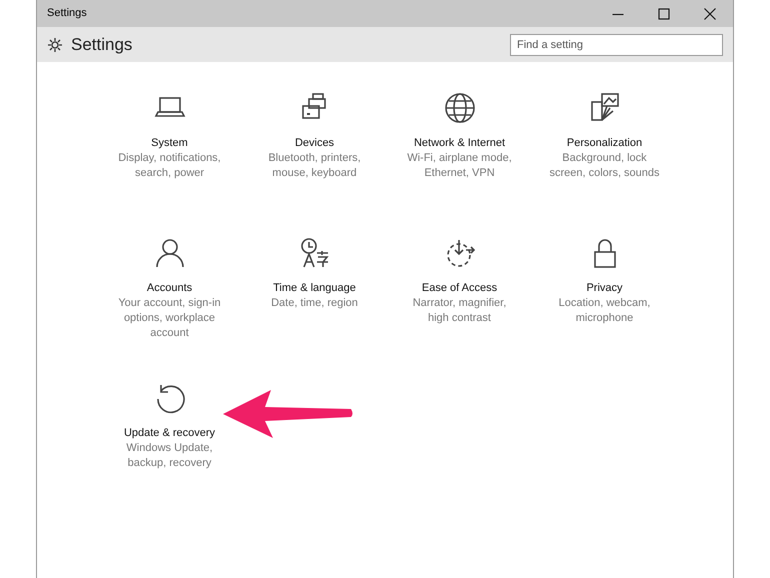 The width and height of the screenshot is (770, 578). I want to click on close-icon, so click(710, 14).